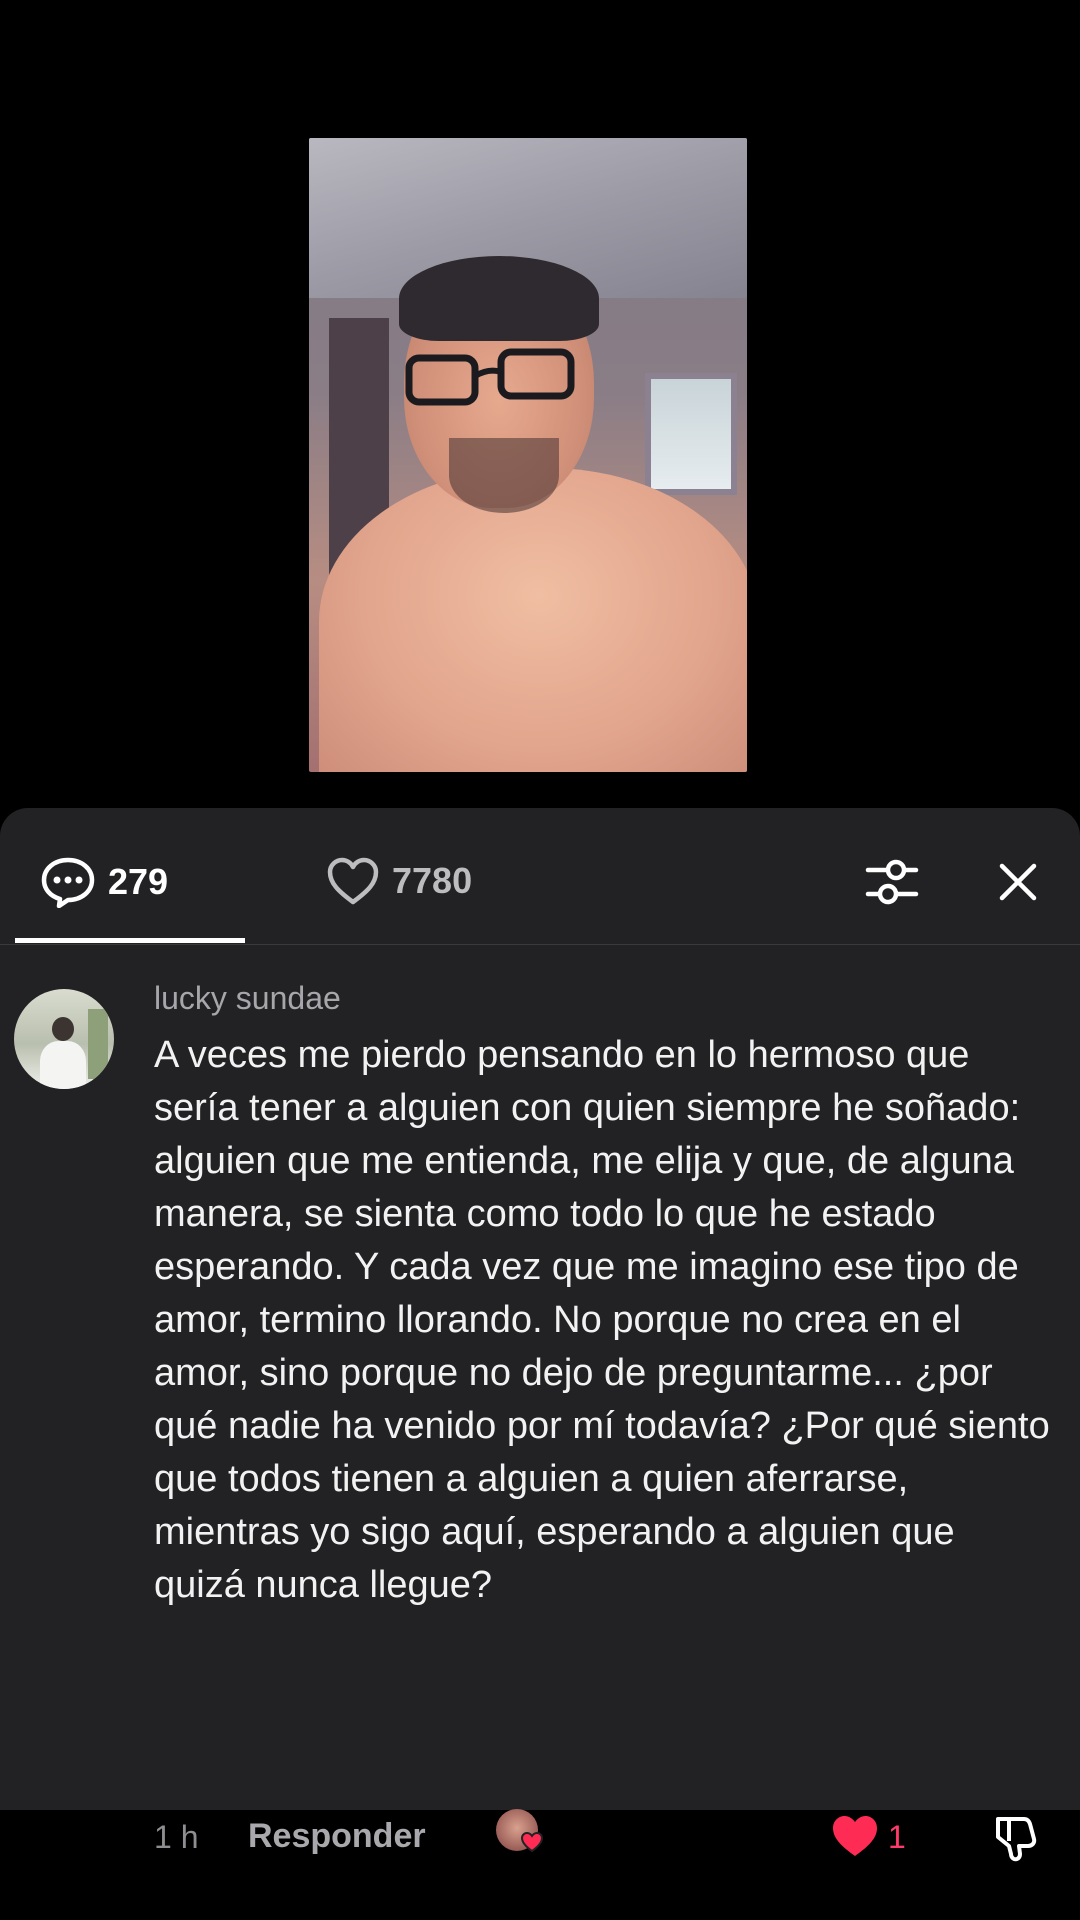 Image resolution: width=1080 pixels, height=1920 pixels. I want to click on comment-username: lucky sundae, so click(247, 998).